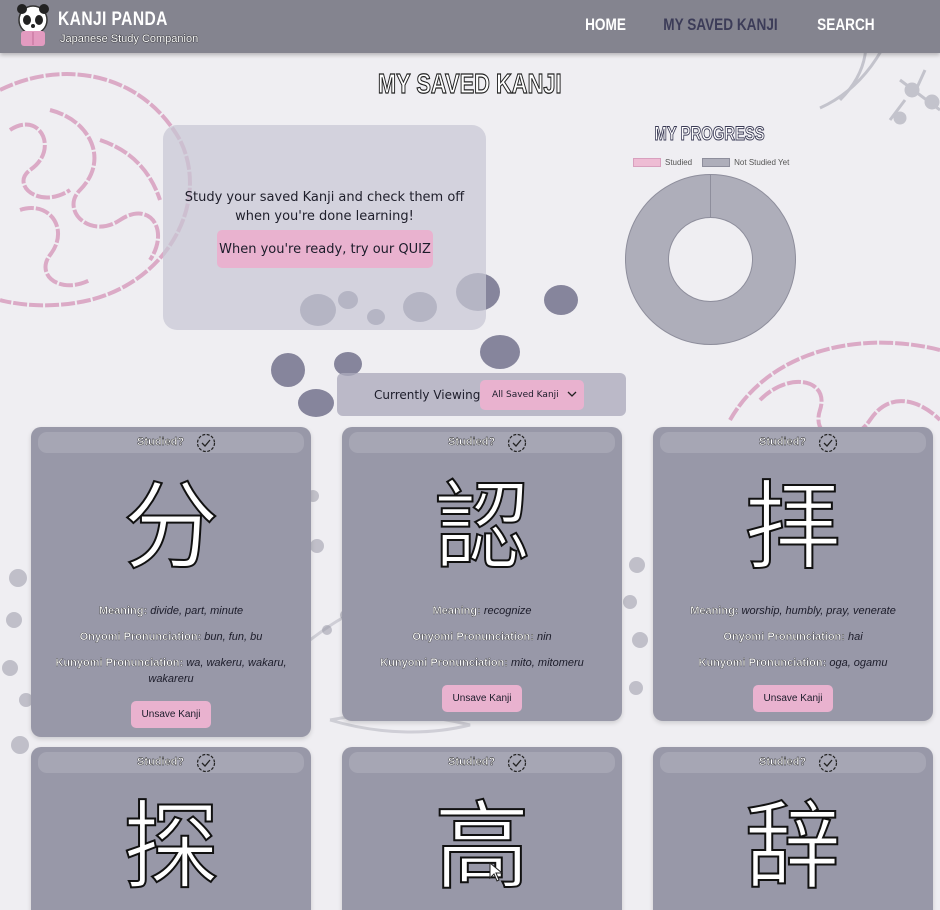 The image size is (940, 910). I want to click on progress-title-text: MY PROGRESS, so click(710, 135).